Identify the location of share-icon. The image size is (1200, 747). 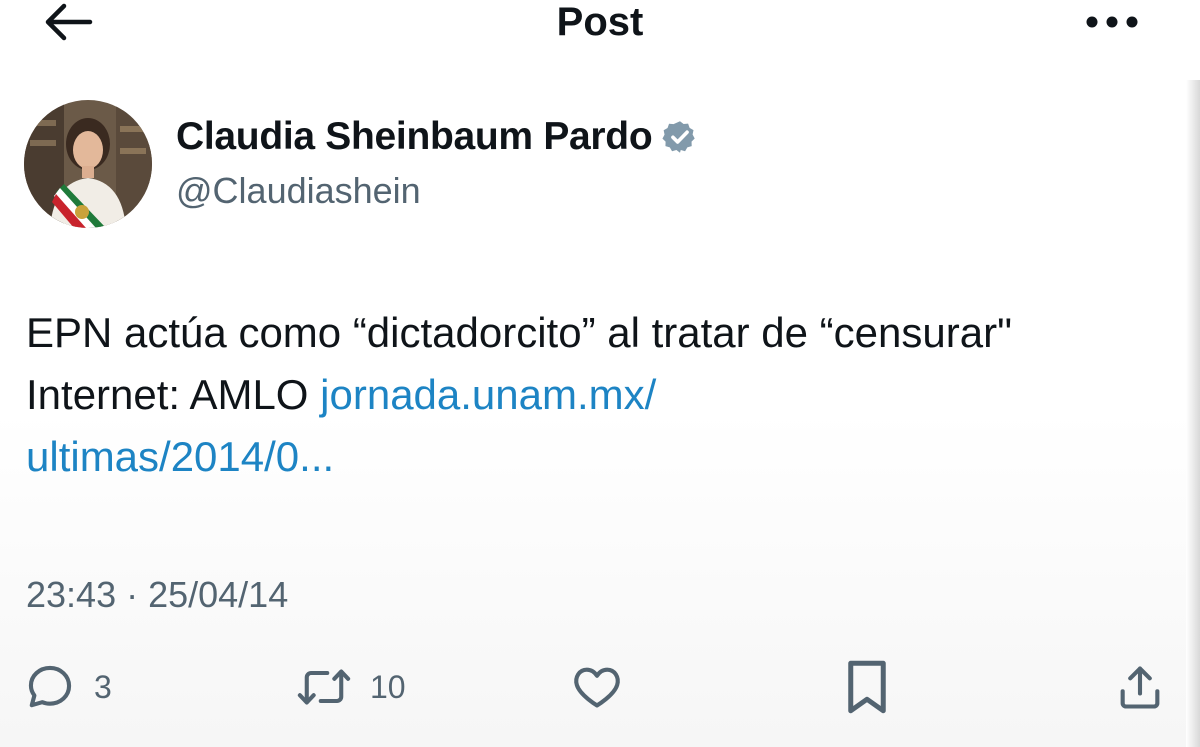
(1140, 687).